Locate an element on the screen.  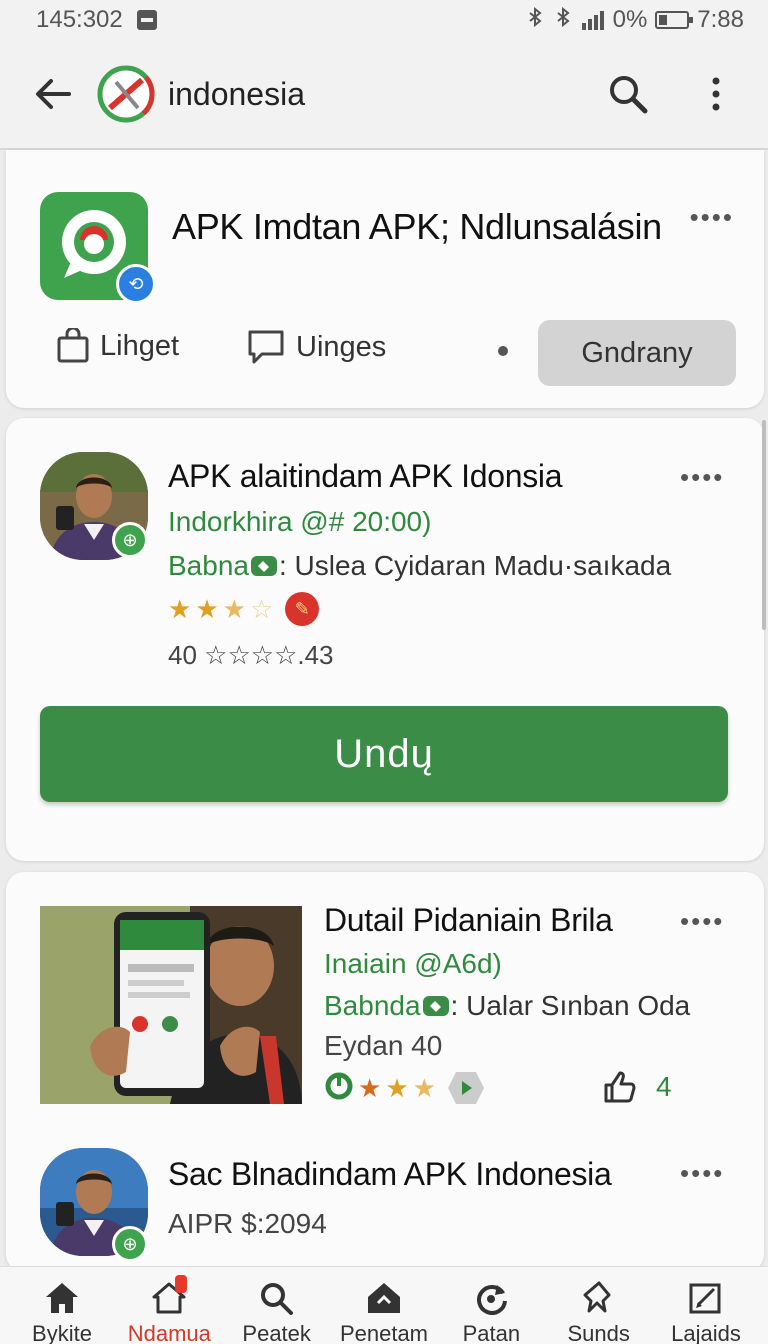
separator-dot is located at coordinates (503, 351).